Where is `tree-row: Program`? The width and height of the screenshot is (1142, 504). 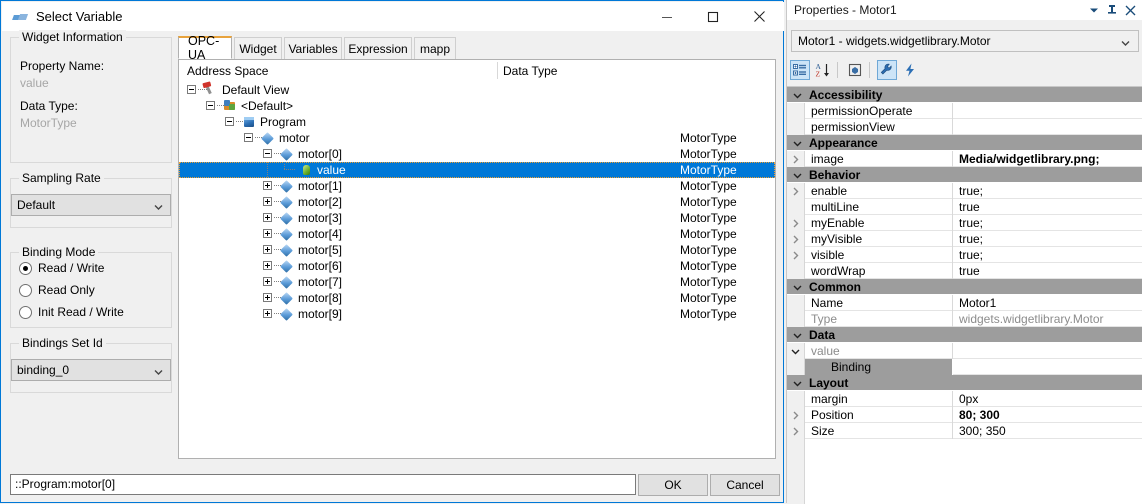
tree-row: Program is located at coordinates (477, 122).